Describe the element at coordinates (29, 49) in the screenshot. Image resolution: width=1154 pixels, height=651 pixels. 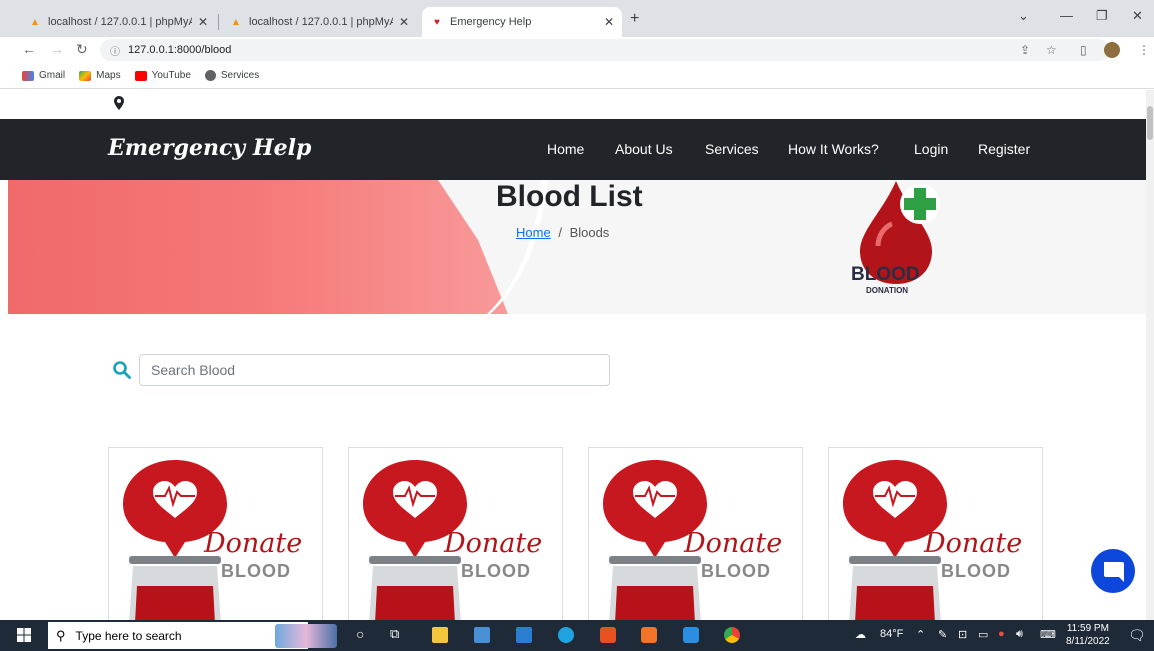
I see `back-icon: ←` at that location.